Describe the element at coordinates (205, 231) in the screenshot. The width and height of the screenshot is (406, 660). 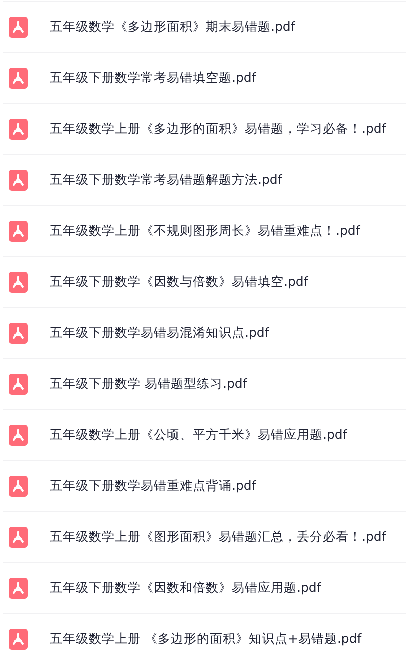
I see `file-link: 五年级数学上册《不规则图形周长》易错重难点！.pdf` at that location.